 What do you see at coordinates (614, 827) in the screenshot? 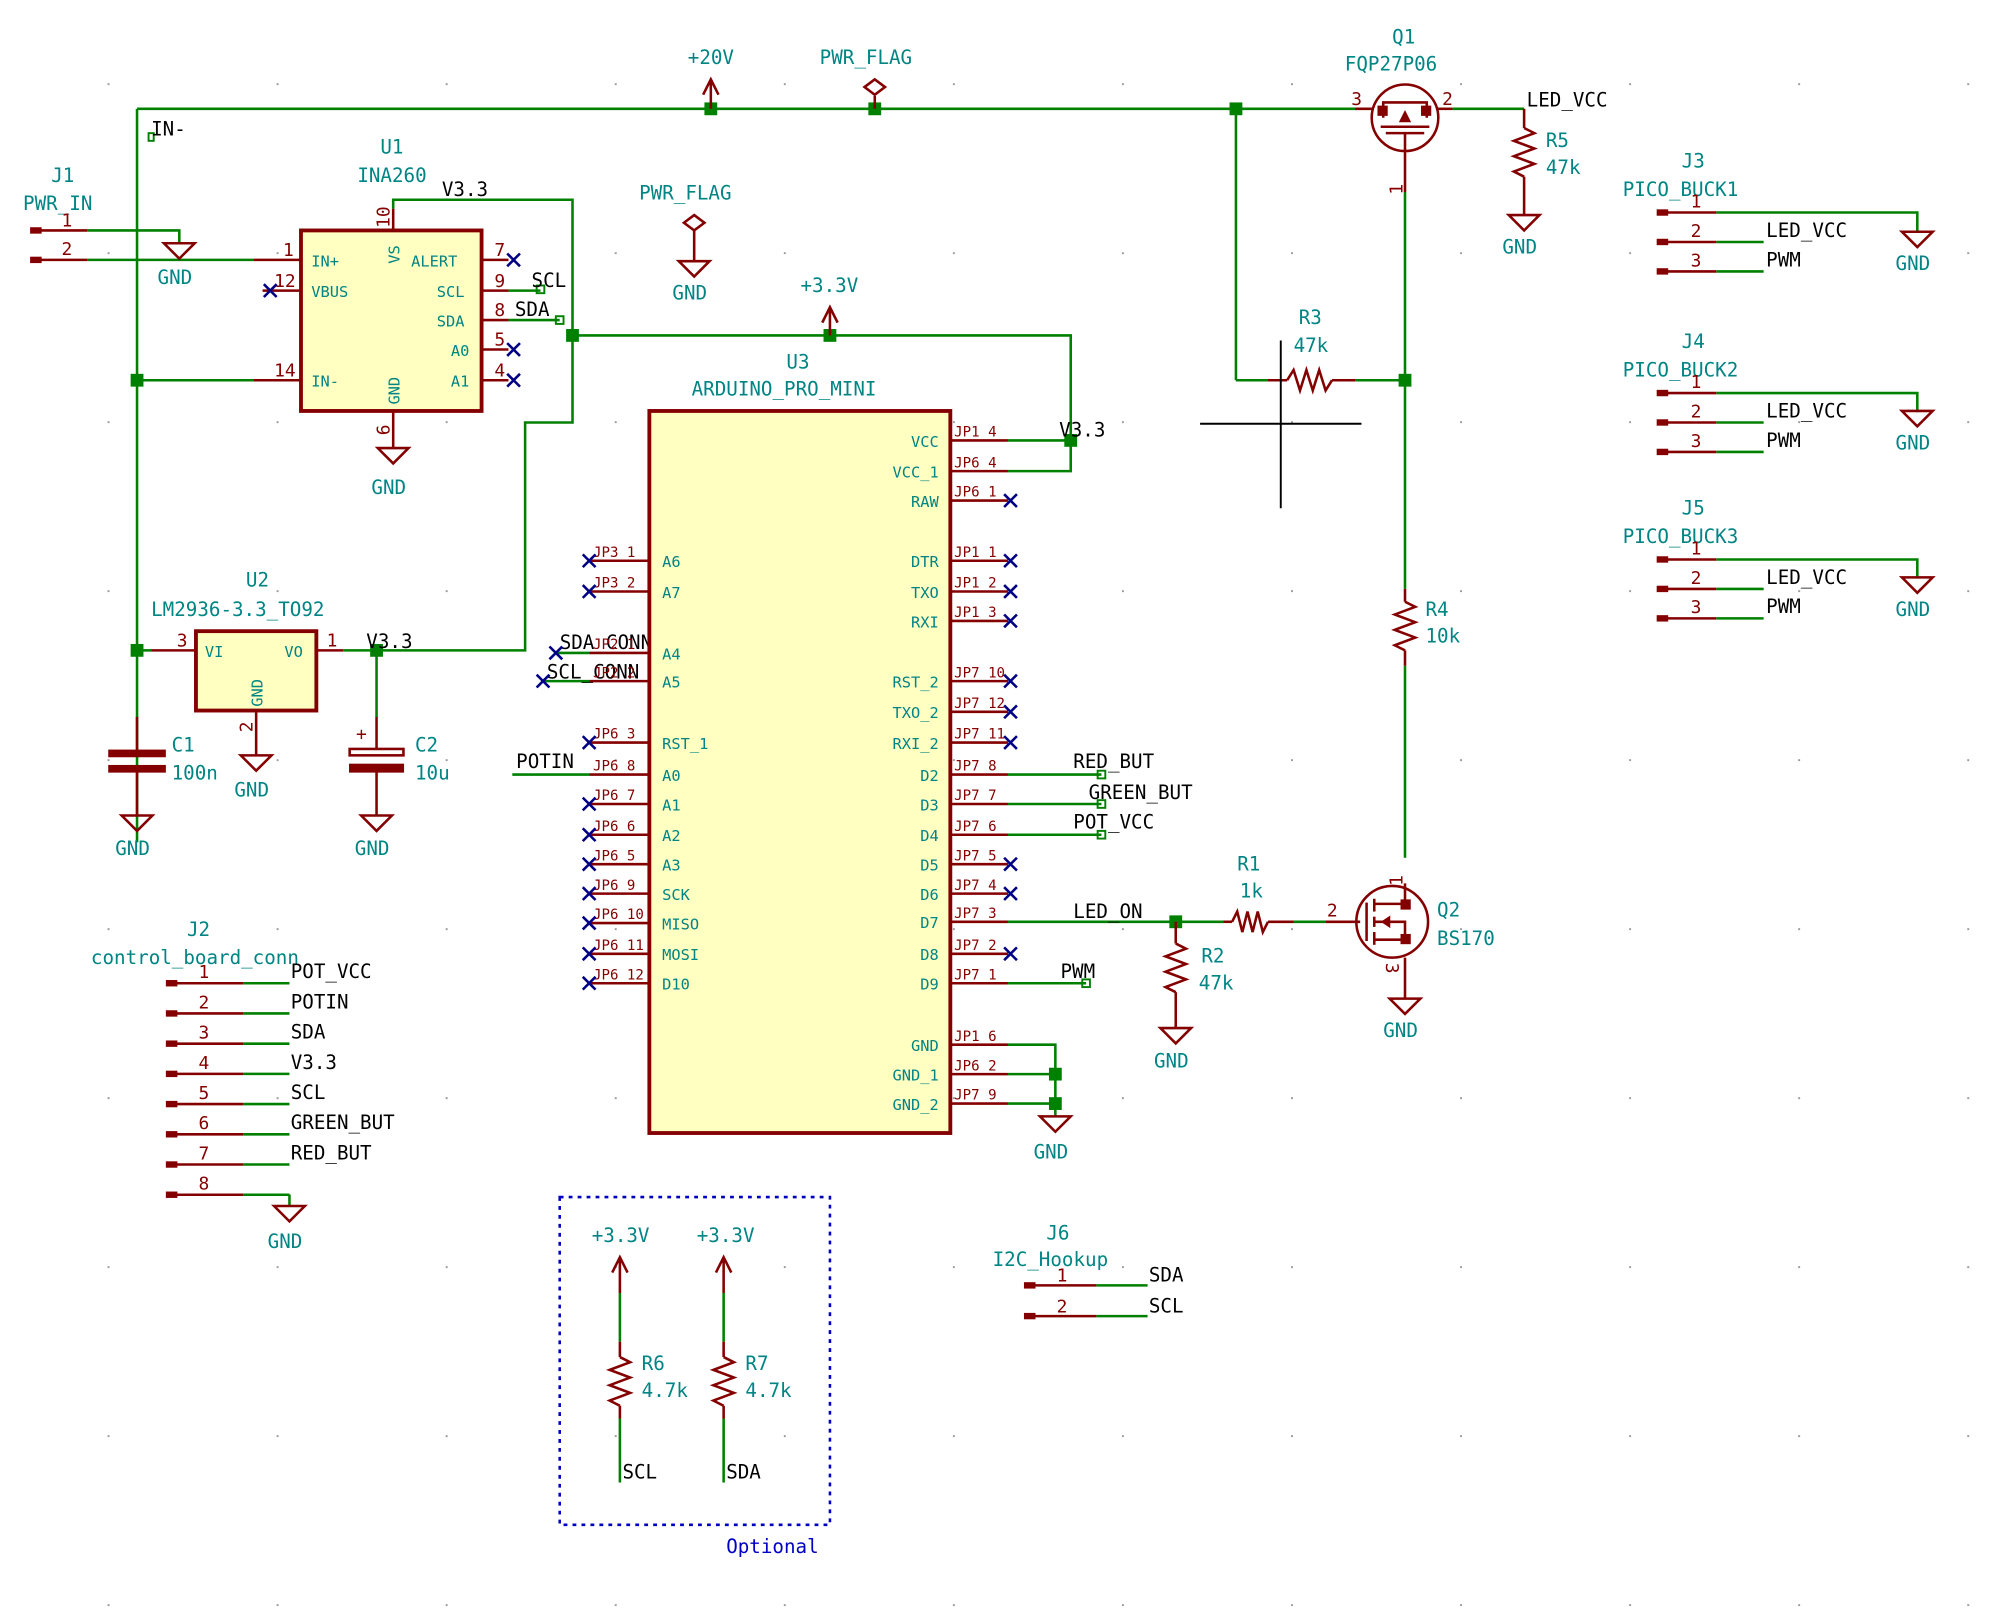
I see `u3-pin-num: JP6_6` at bounding box center [614, 827].